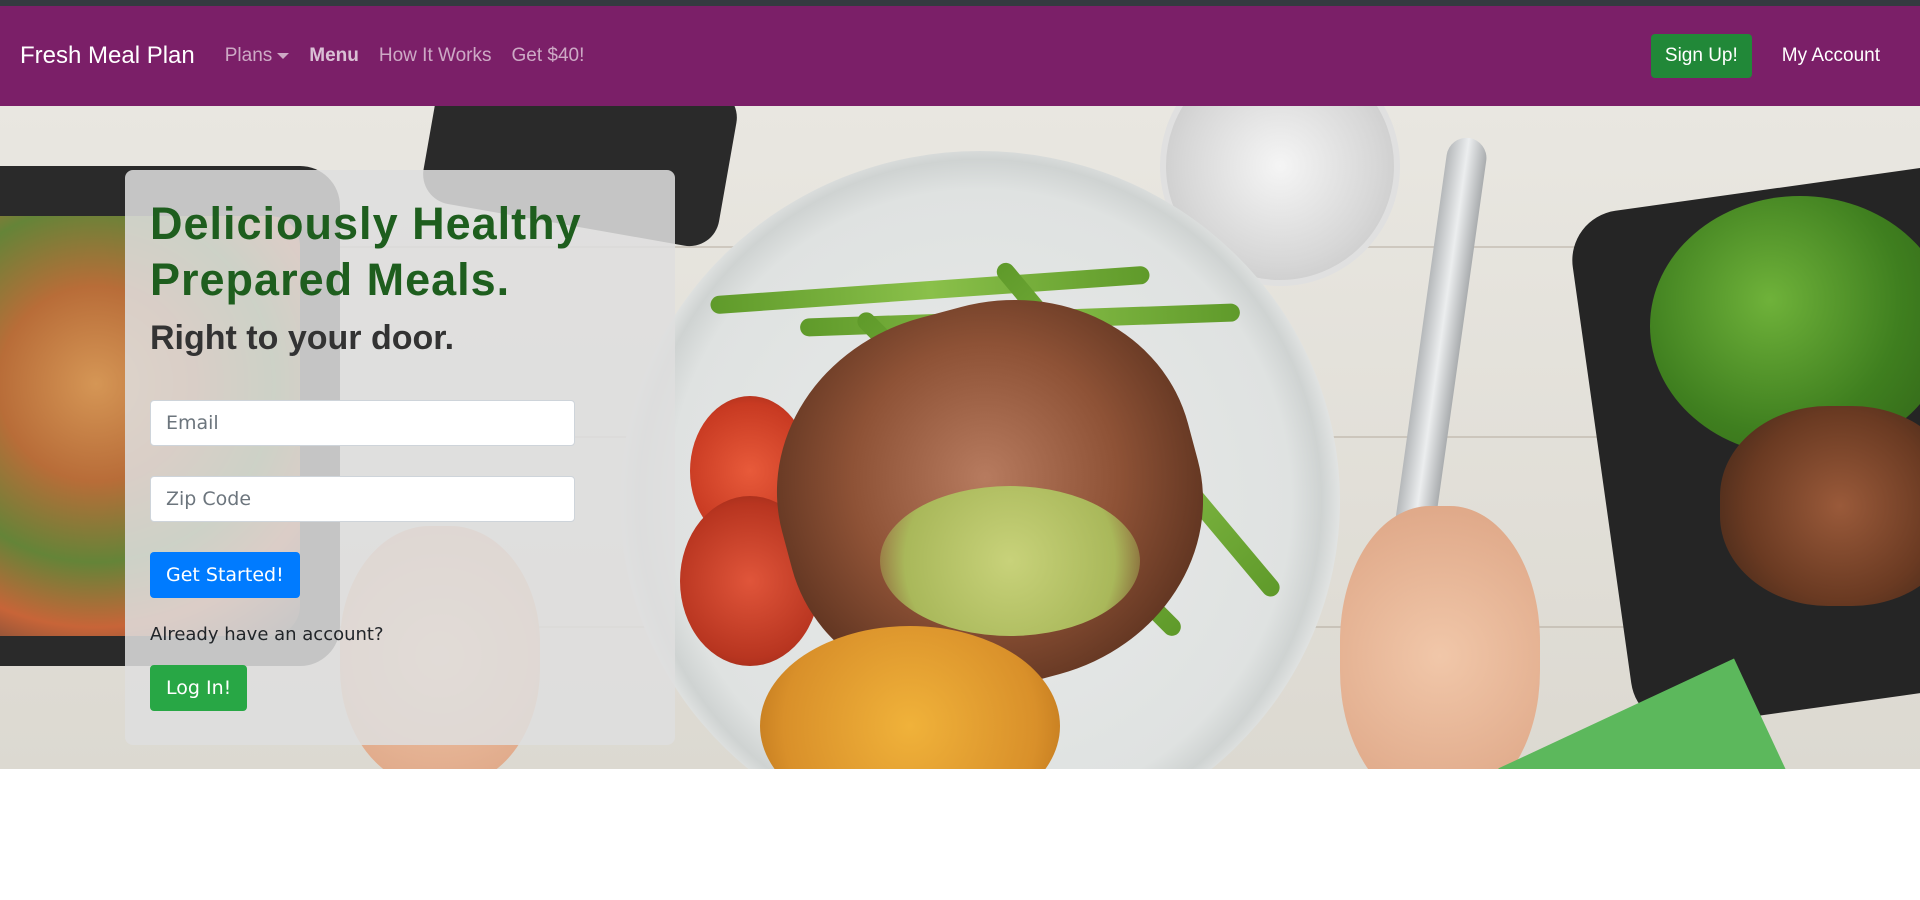 The image size is (1920, 900). What do you see at coordinates (248, 55) in the screenshot?
I see `nav-plans-label: Plans` at bounding box center [248, 55].